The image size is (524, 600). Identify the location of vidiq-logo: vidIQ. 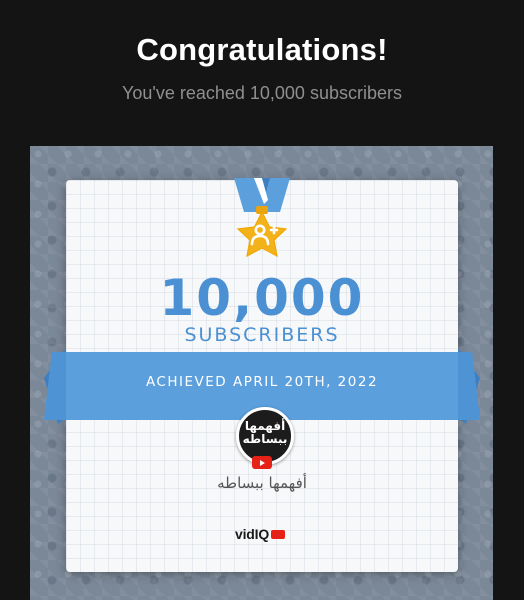
(260, 534).